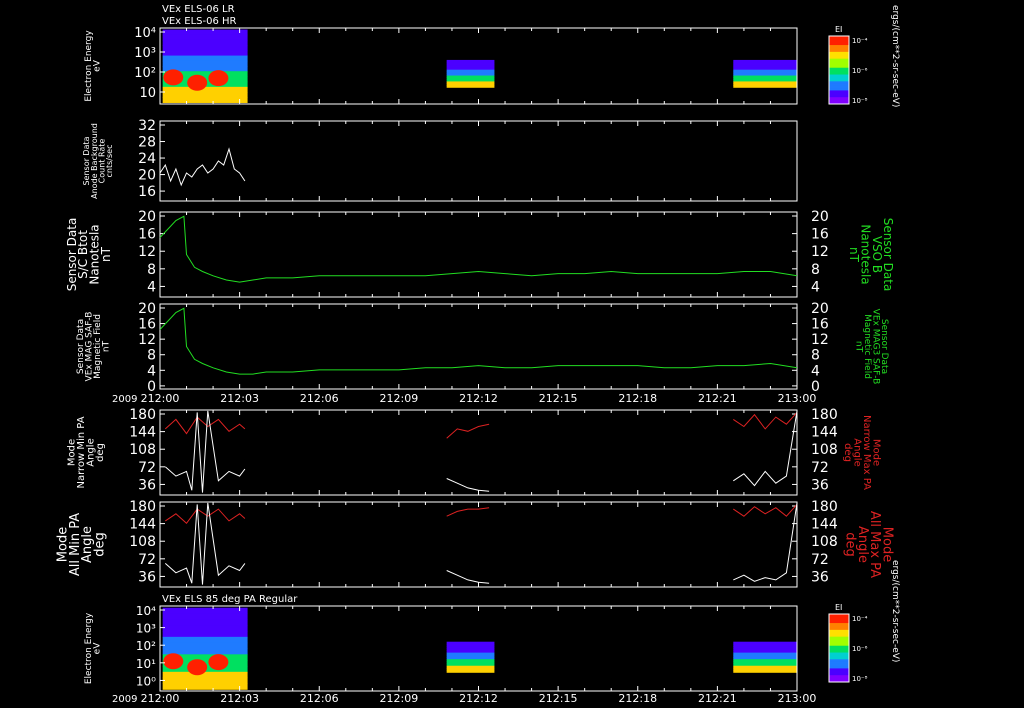 The height and width of the screenshot is (708, 1024). What do you see at coordinates (146, 664) in the screenshot?
I see `y-tick-label: 10¹` at bounding box center [146, 664].